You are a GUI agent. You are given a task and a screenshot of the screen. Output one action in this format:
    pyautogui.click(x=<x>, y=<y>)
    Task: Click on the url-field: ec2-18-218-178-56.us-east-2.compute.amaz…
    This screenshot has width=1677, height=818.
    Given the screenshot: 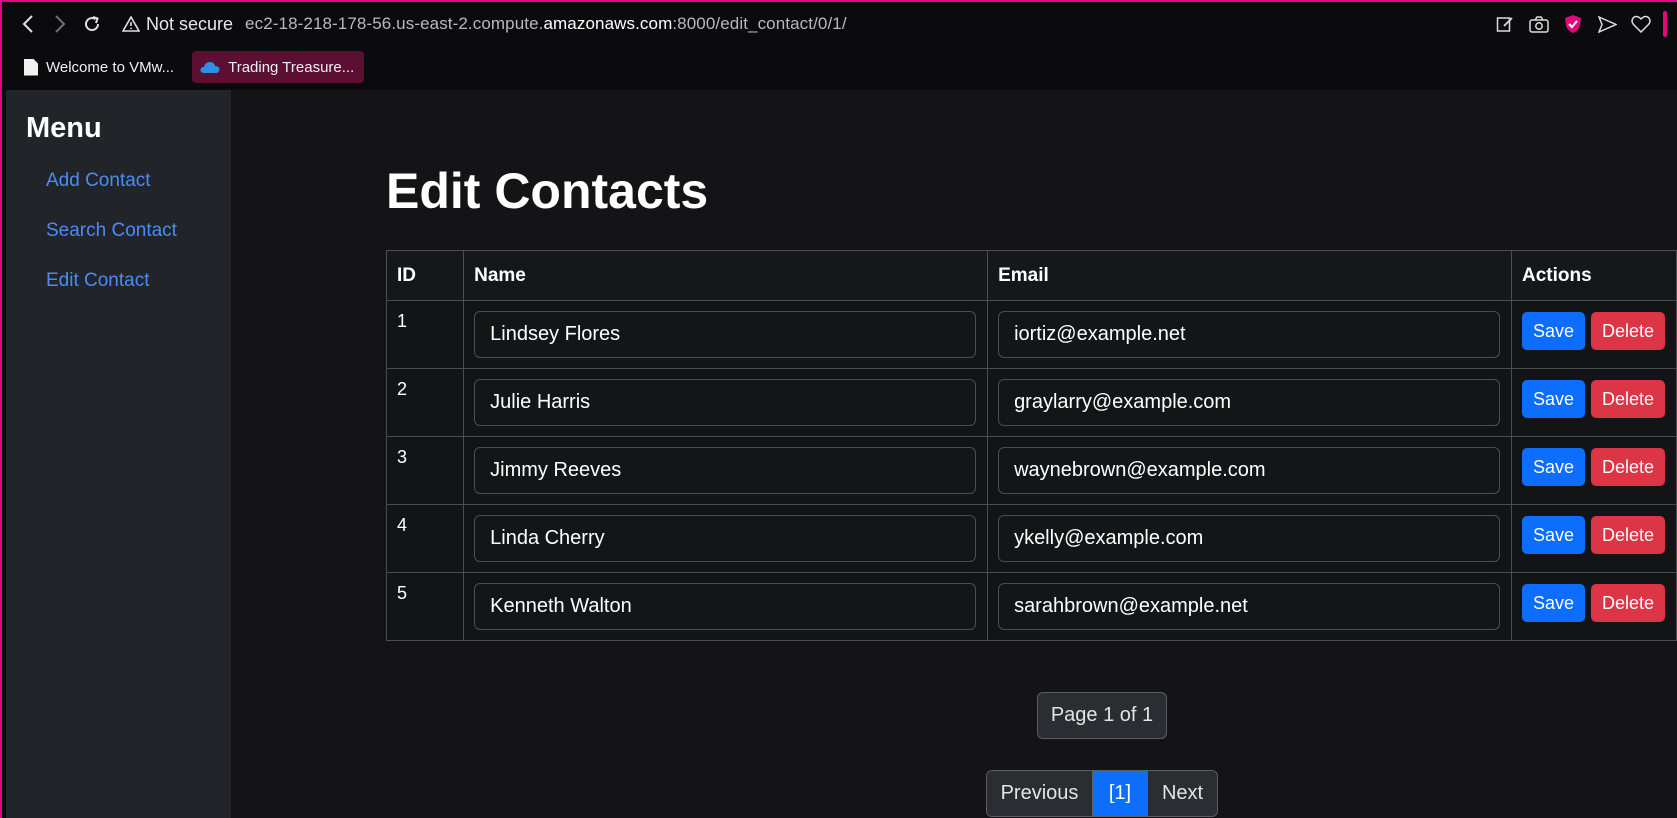 What is the action you would take?
    pyautogui.click(x=546, y=24)
    